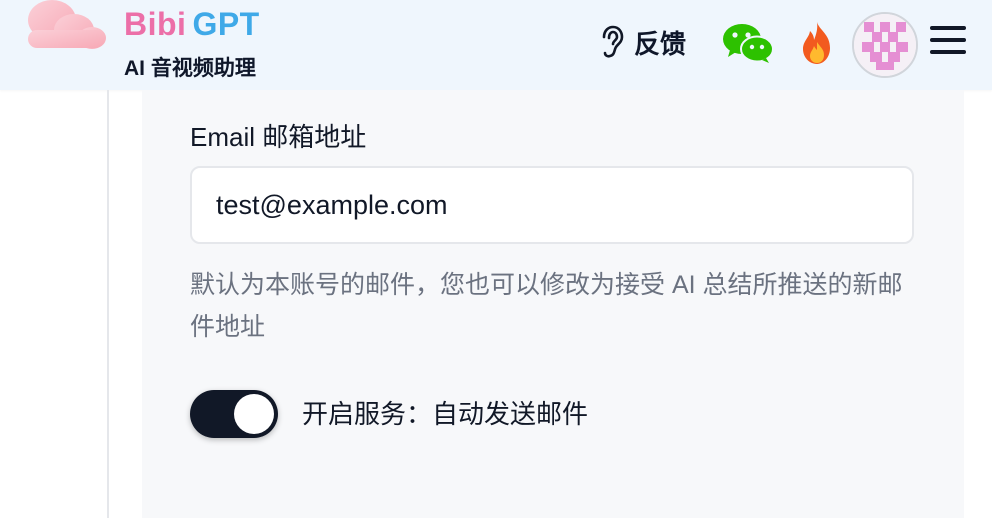 The image size is (992, 518). Describe the element at coordinates (445, 414) in the screenshot. I see `auto-send-toggle-label: 开启服务：自动发送邮件` at that location.